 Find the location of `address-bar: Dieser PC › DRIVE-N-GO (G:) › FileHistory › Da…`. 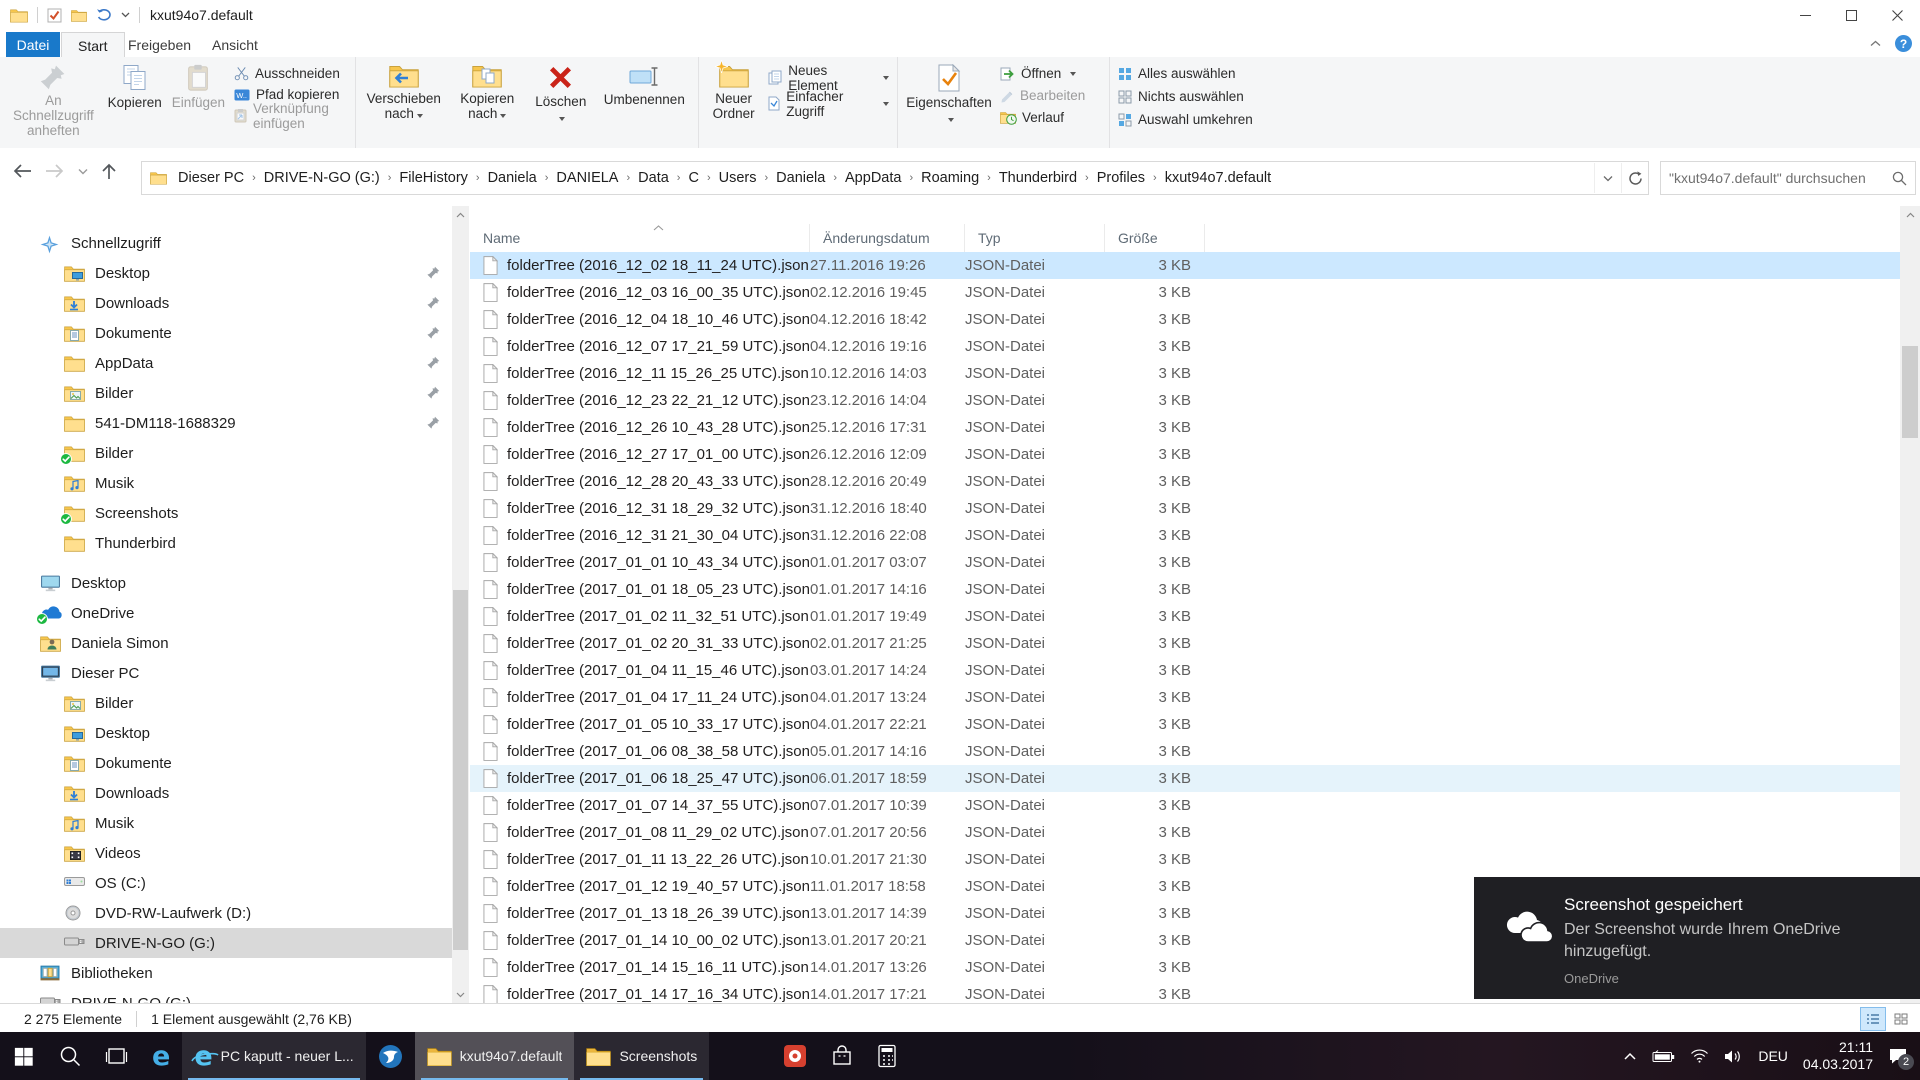

address-bar: Dieser PC › DRIVE-N-GO (G:) › FileHistory › Da… is located at coordinates (895, 178).